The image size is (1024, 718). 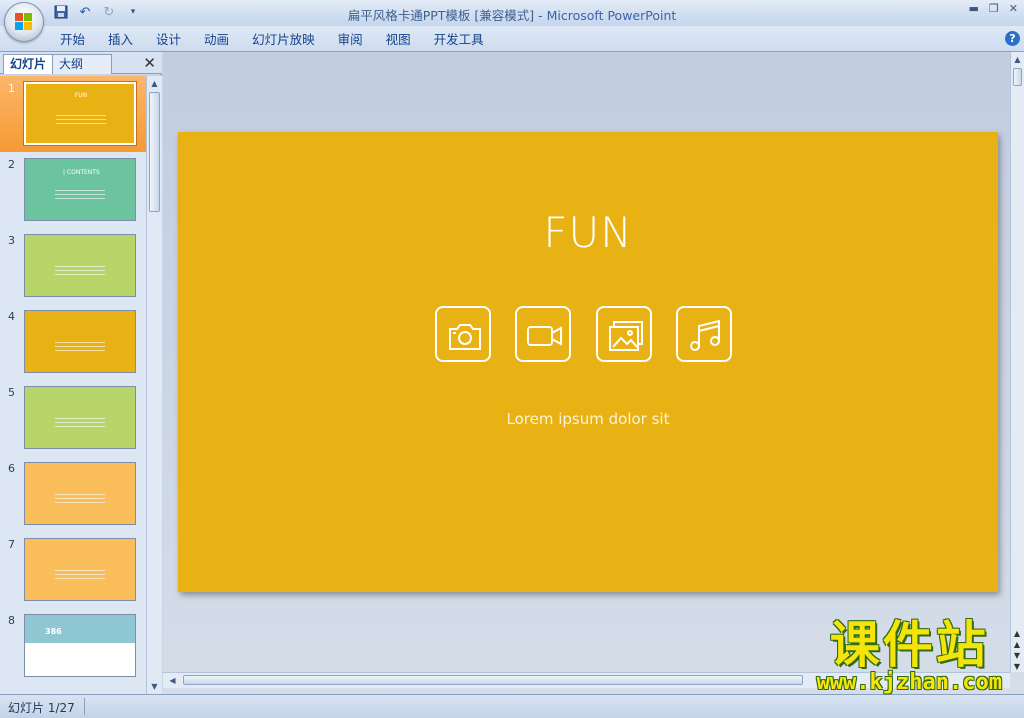 I want to click on slide-thumbnail-row: 8 386, so click(x=73, y=646).